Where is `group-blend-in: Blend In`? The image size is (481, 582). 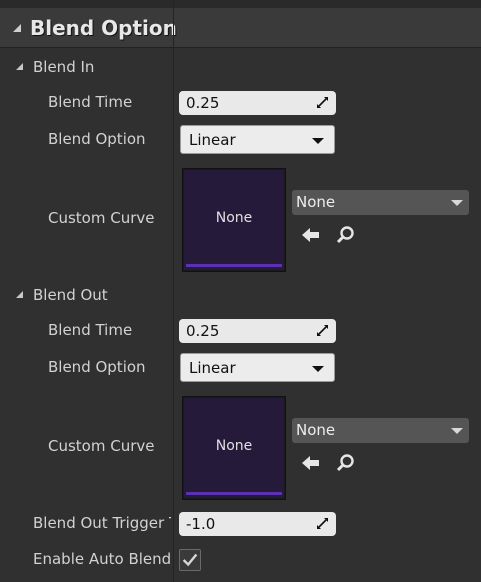
group-blend-in: Blend In is located at coordinates (240, 68).